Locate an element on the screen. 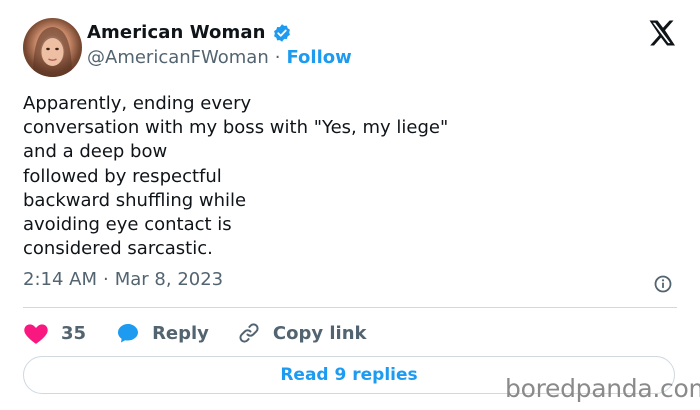 Image resolution: width=700 pixels, height=410 pixels. author-name: American Woman is located at coordinates (176, 32).